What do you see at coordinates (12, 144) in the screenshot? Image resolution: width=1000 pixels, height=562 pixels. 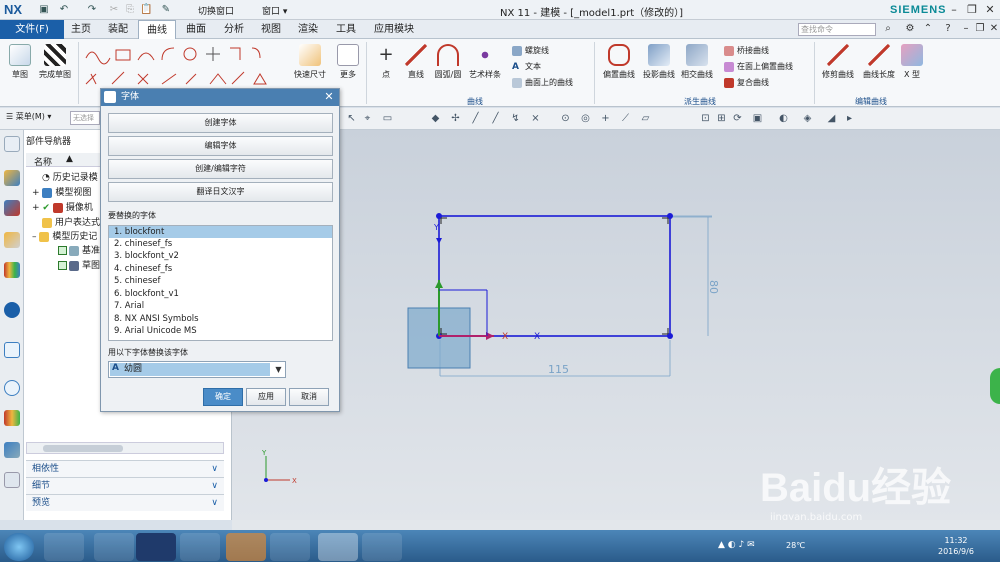 I see `gear-icon` at bounding box center [12, 144].